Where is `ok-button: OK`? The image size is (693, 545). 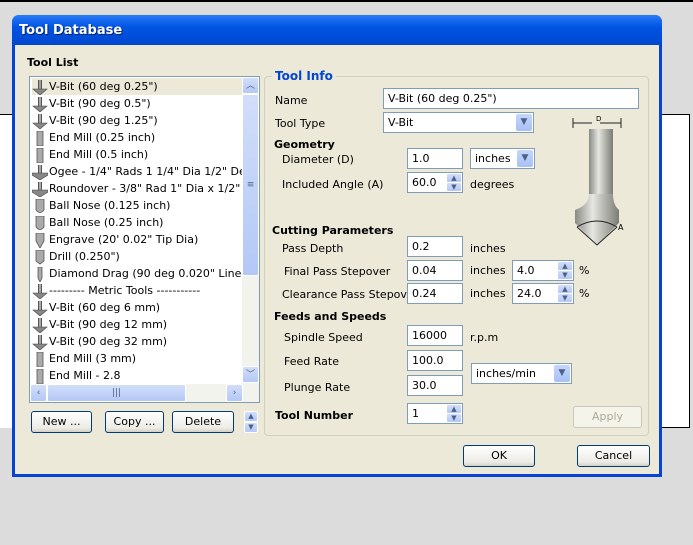
ok-button: OK is located at coordinates (499, 456).